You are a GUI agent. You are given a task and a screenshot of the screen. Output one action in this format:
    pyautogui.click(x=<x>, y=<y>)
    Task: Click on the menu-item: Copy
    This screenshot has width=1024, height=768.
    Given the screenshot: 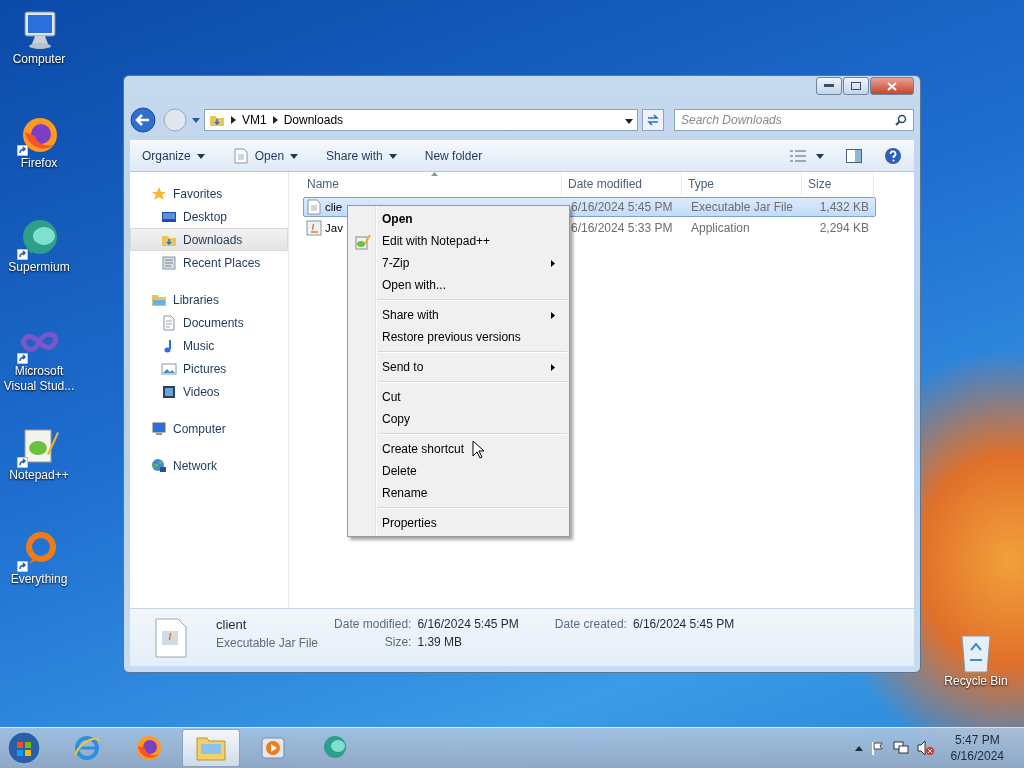 What is the action you would take?
    pyautogui.click(x=458, y=419)
    